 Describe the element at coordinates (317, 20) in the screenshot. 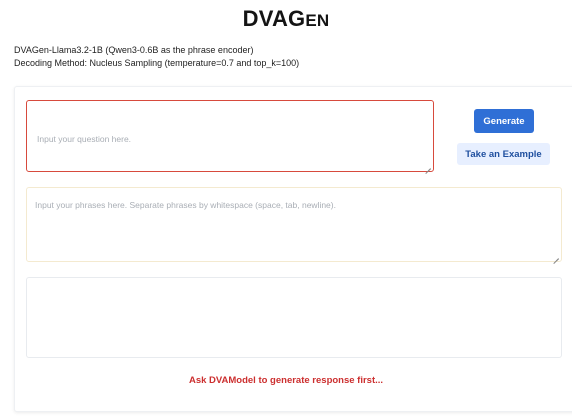

I see `app-title-smallcaps: EN` at that location.